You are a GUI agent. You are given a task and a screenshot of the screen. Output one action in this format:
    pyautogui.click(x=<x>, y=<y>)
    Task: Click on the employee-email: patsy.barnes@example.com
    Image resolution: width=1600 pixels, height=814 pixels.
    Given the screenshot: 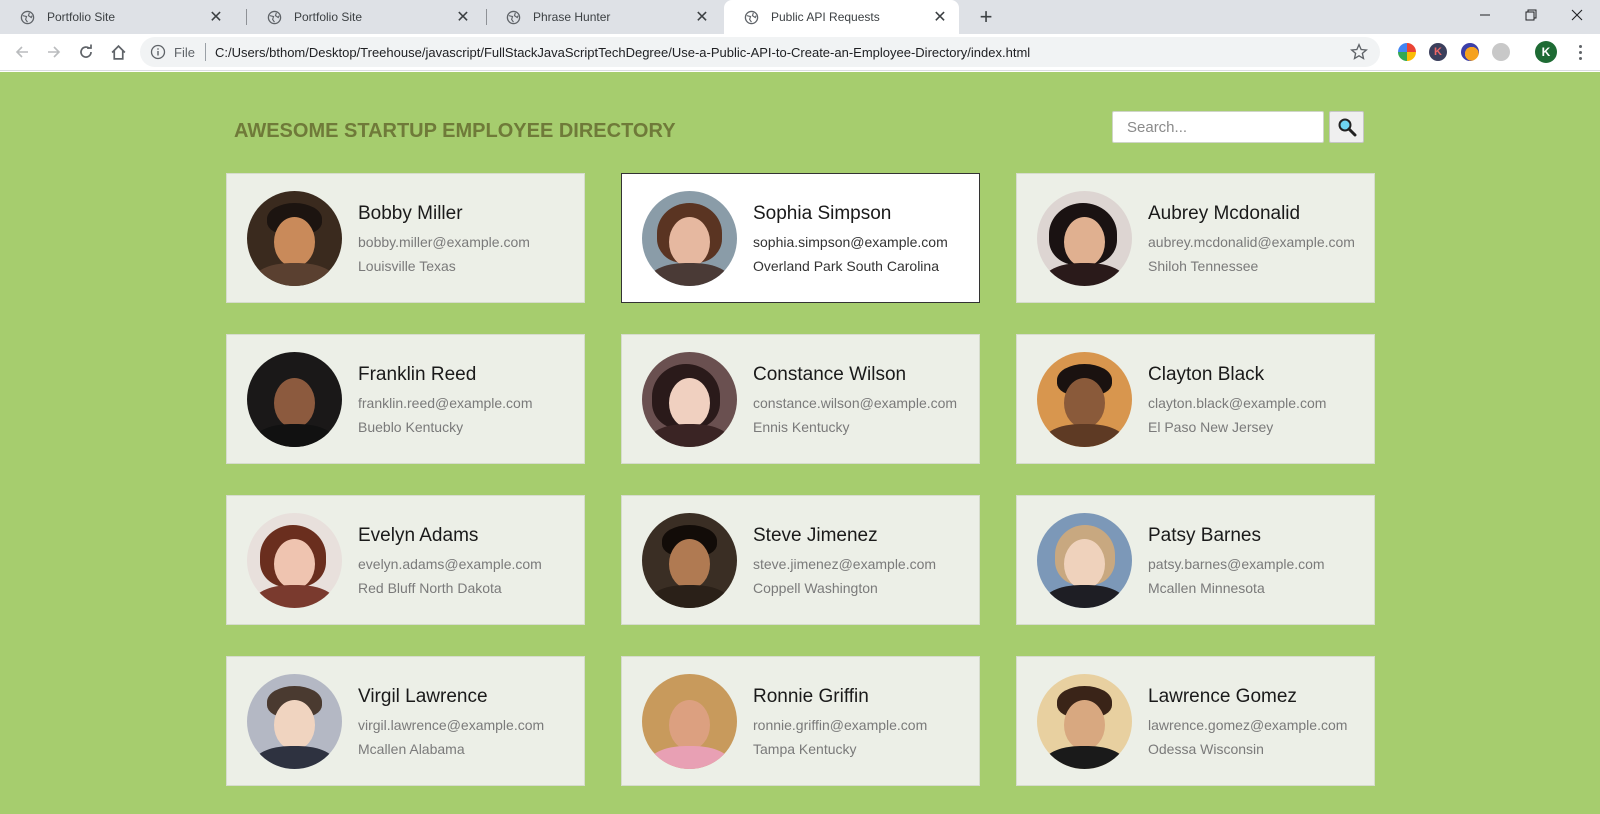 What is the action you would take?
    pyautogui.click(x=1236, y=563)
    